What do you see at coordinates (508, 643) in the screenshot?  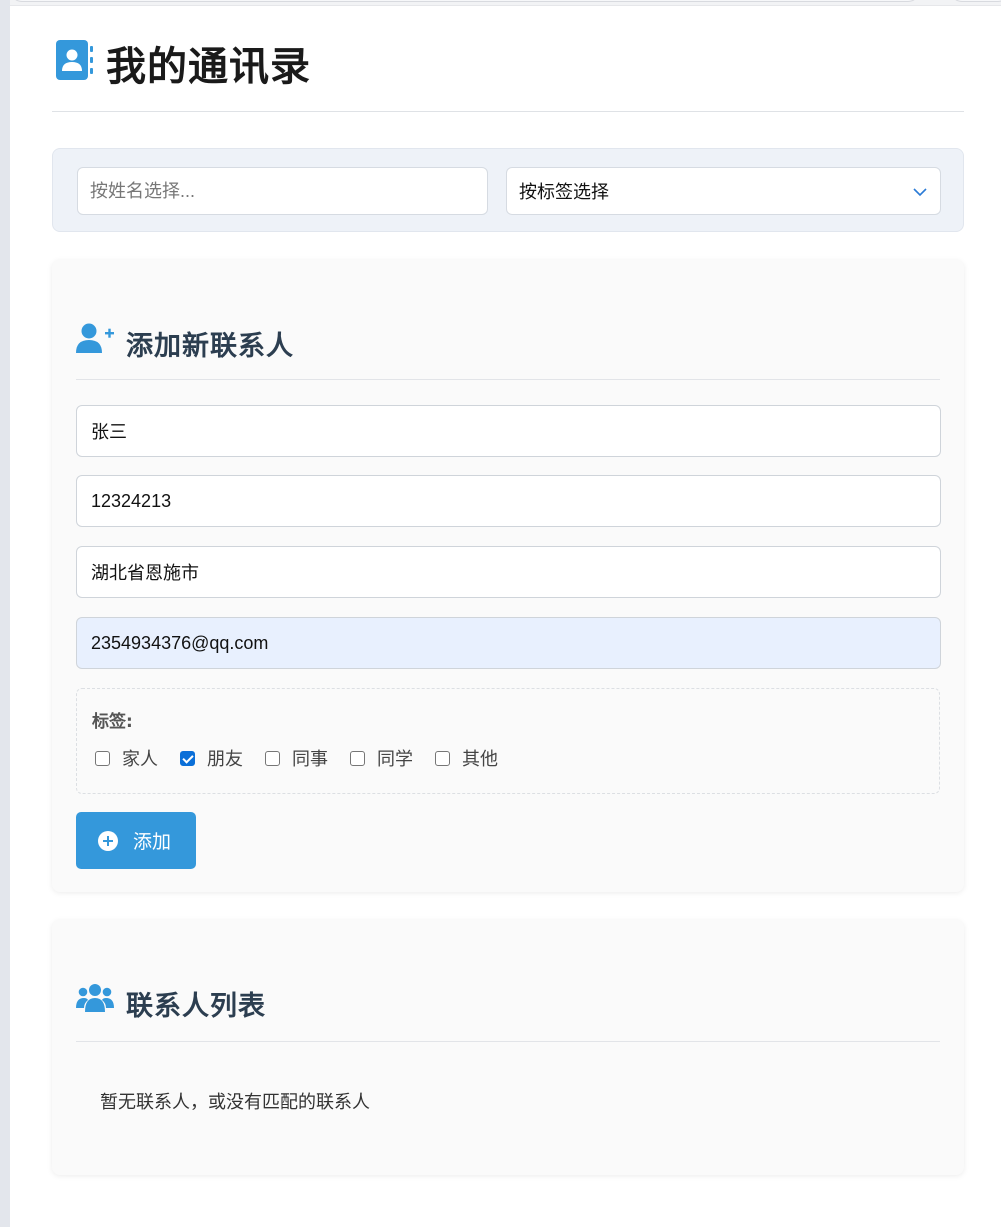 I see `email-field` at bounding box center [508, 643].